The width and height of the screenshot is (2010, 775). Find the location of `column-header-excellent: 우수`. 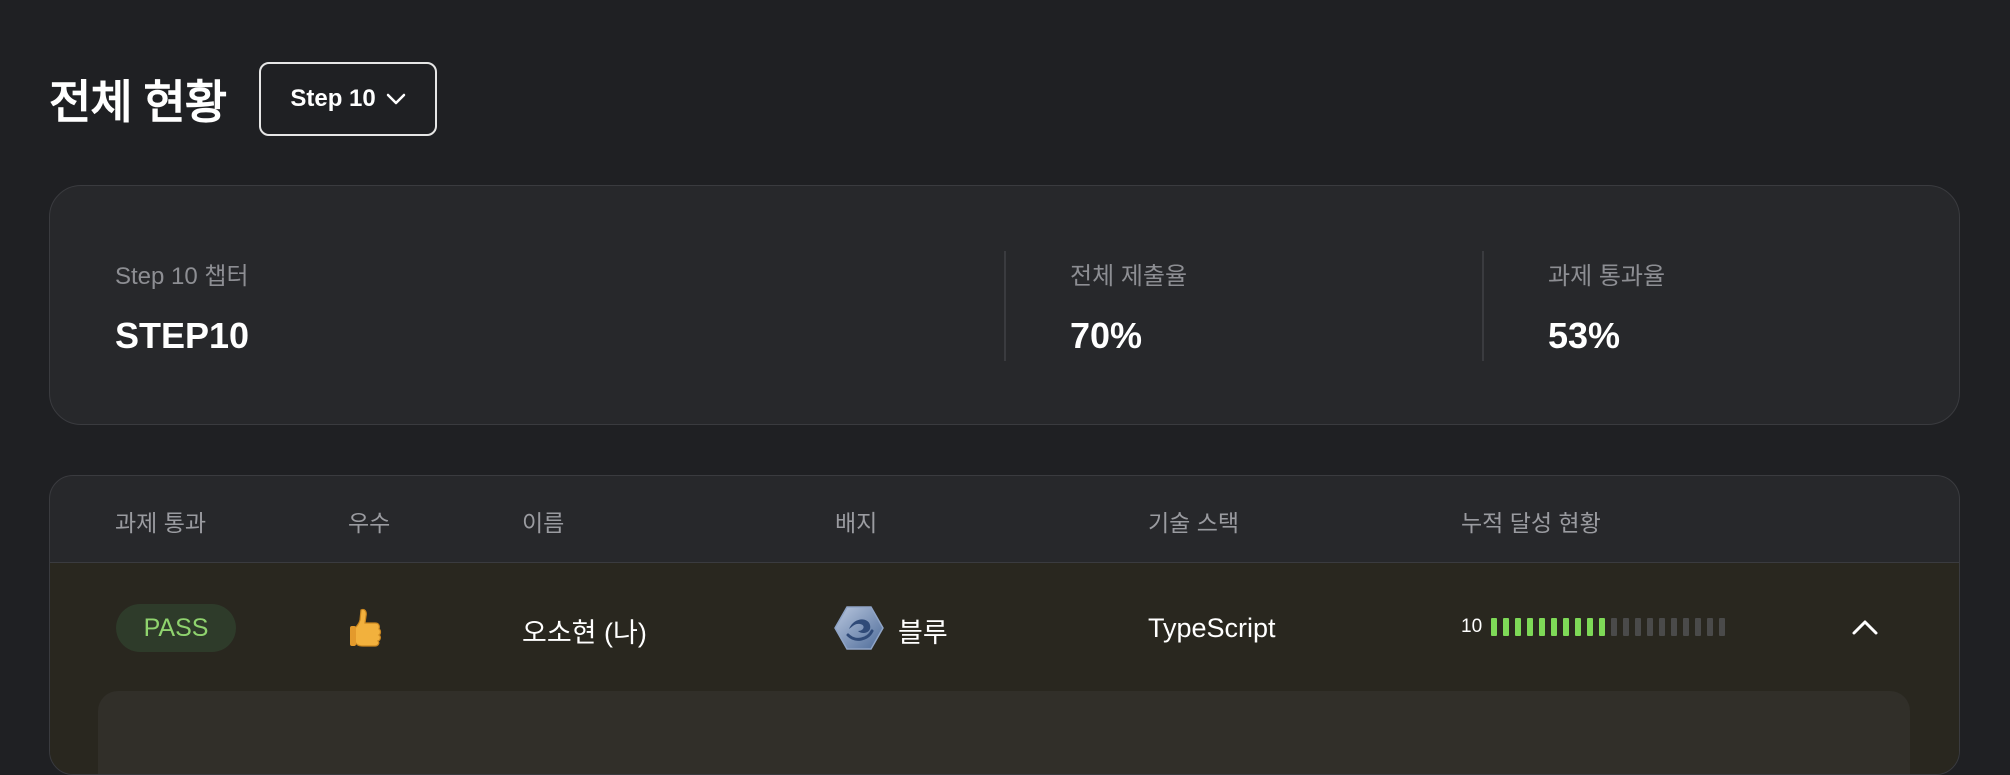

column-header-excellent: 우수 is located at coordinates (369, 523).